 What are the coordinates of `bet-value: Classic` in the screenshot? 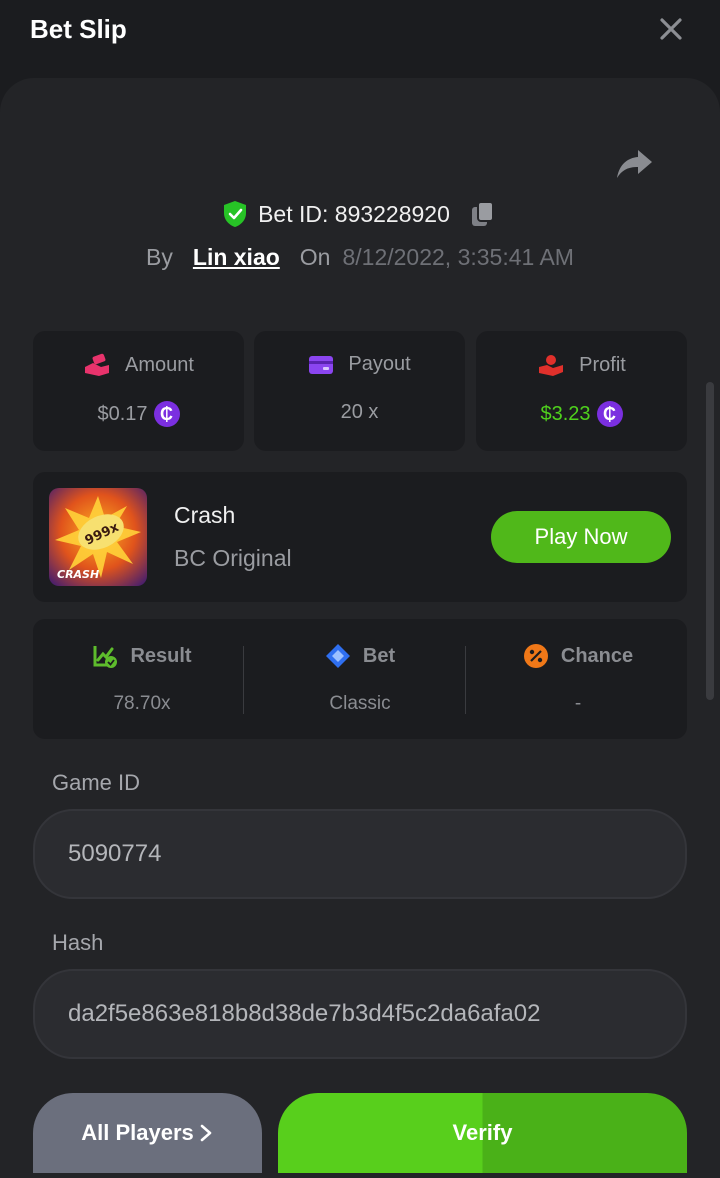 It's located at (360, 703).